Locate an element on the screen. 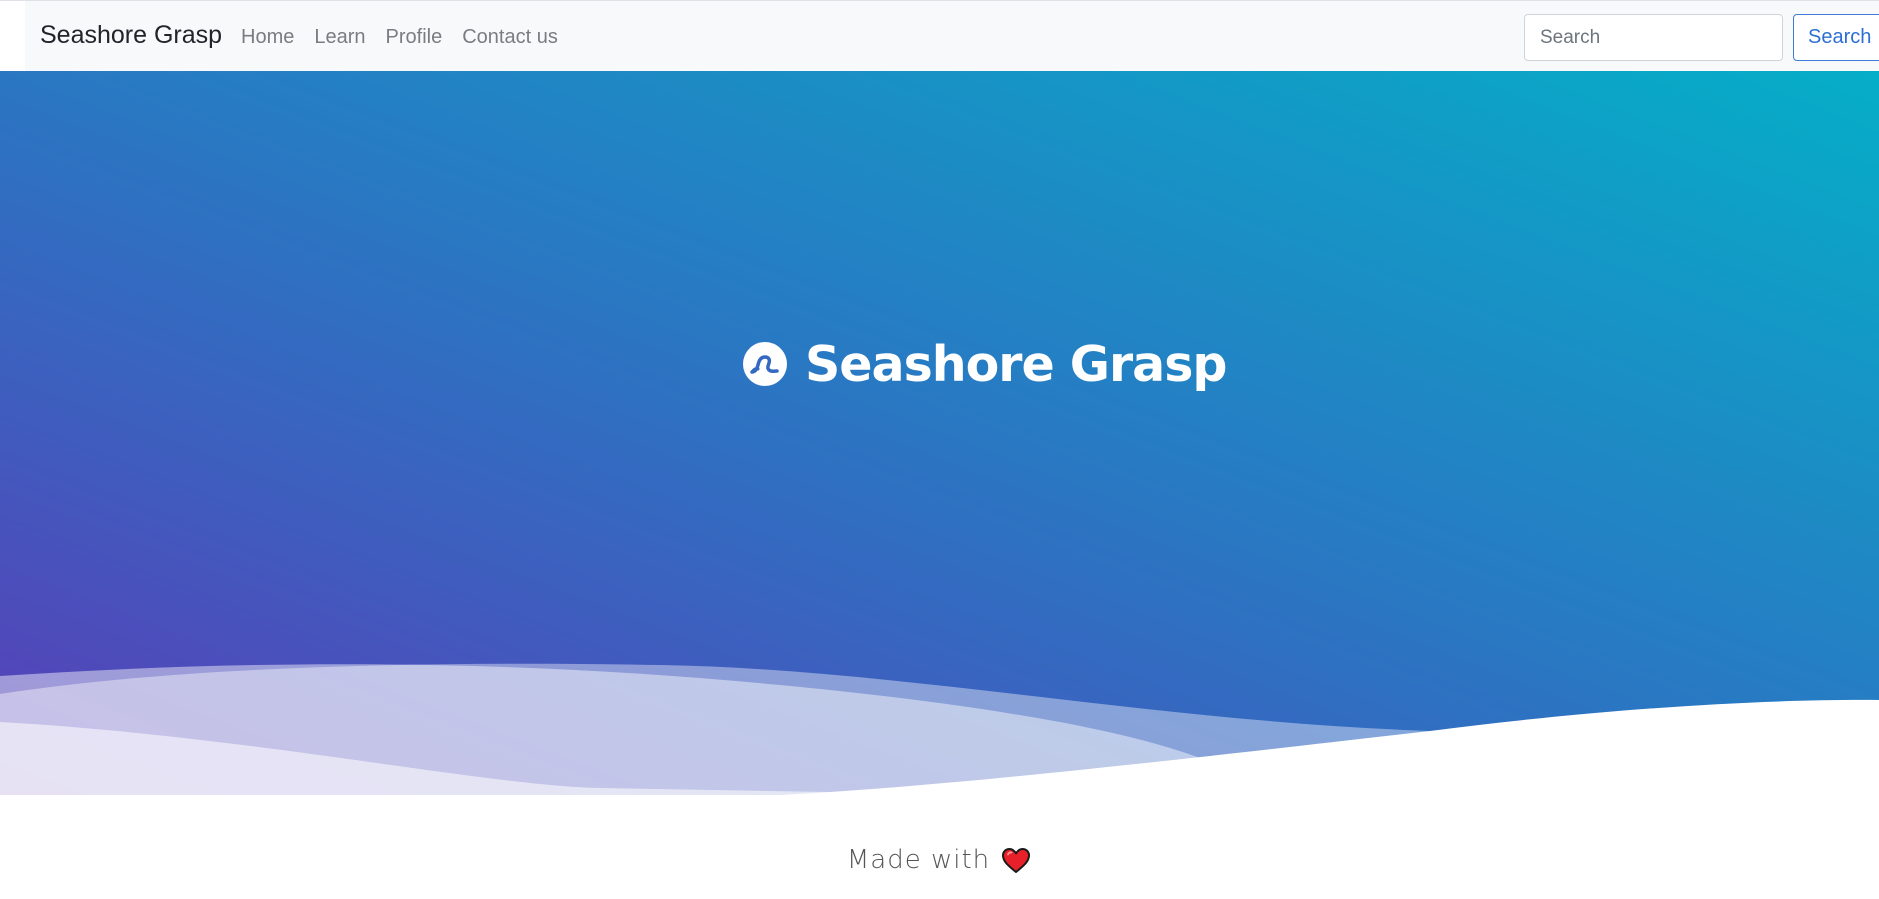  hero-title-text: Seashore Grasp is located at coordinates (1016, 364).